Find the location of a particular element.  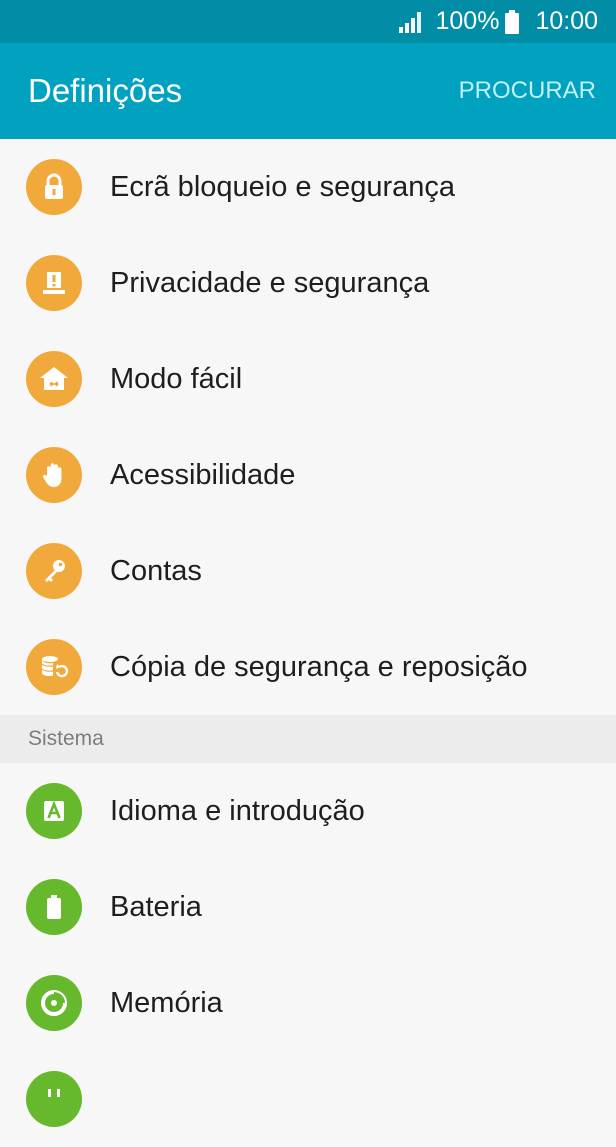

status-time: 10:00 is located at coordinates (566, 21).